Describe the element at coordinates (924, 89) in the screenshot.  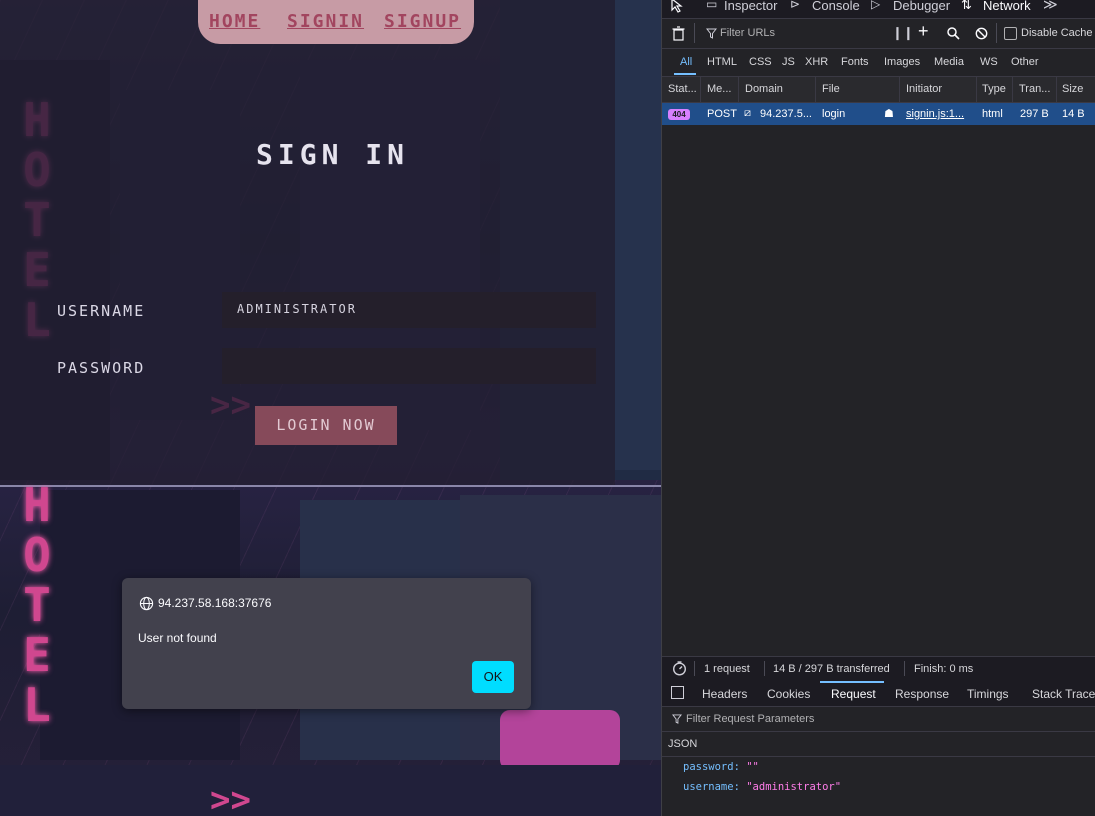
I see `col-initiator: Initiator` at that location.